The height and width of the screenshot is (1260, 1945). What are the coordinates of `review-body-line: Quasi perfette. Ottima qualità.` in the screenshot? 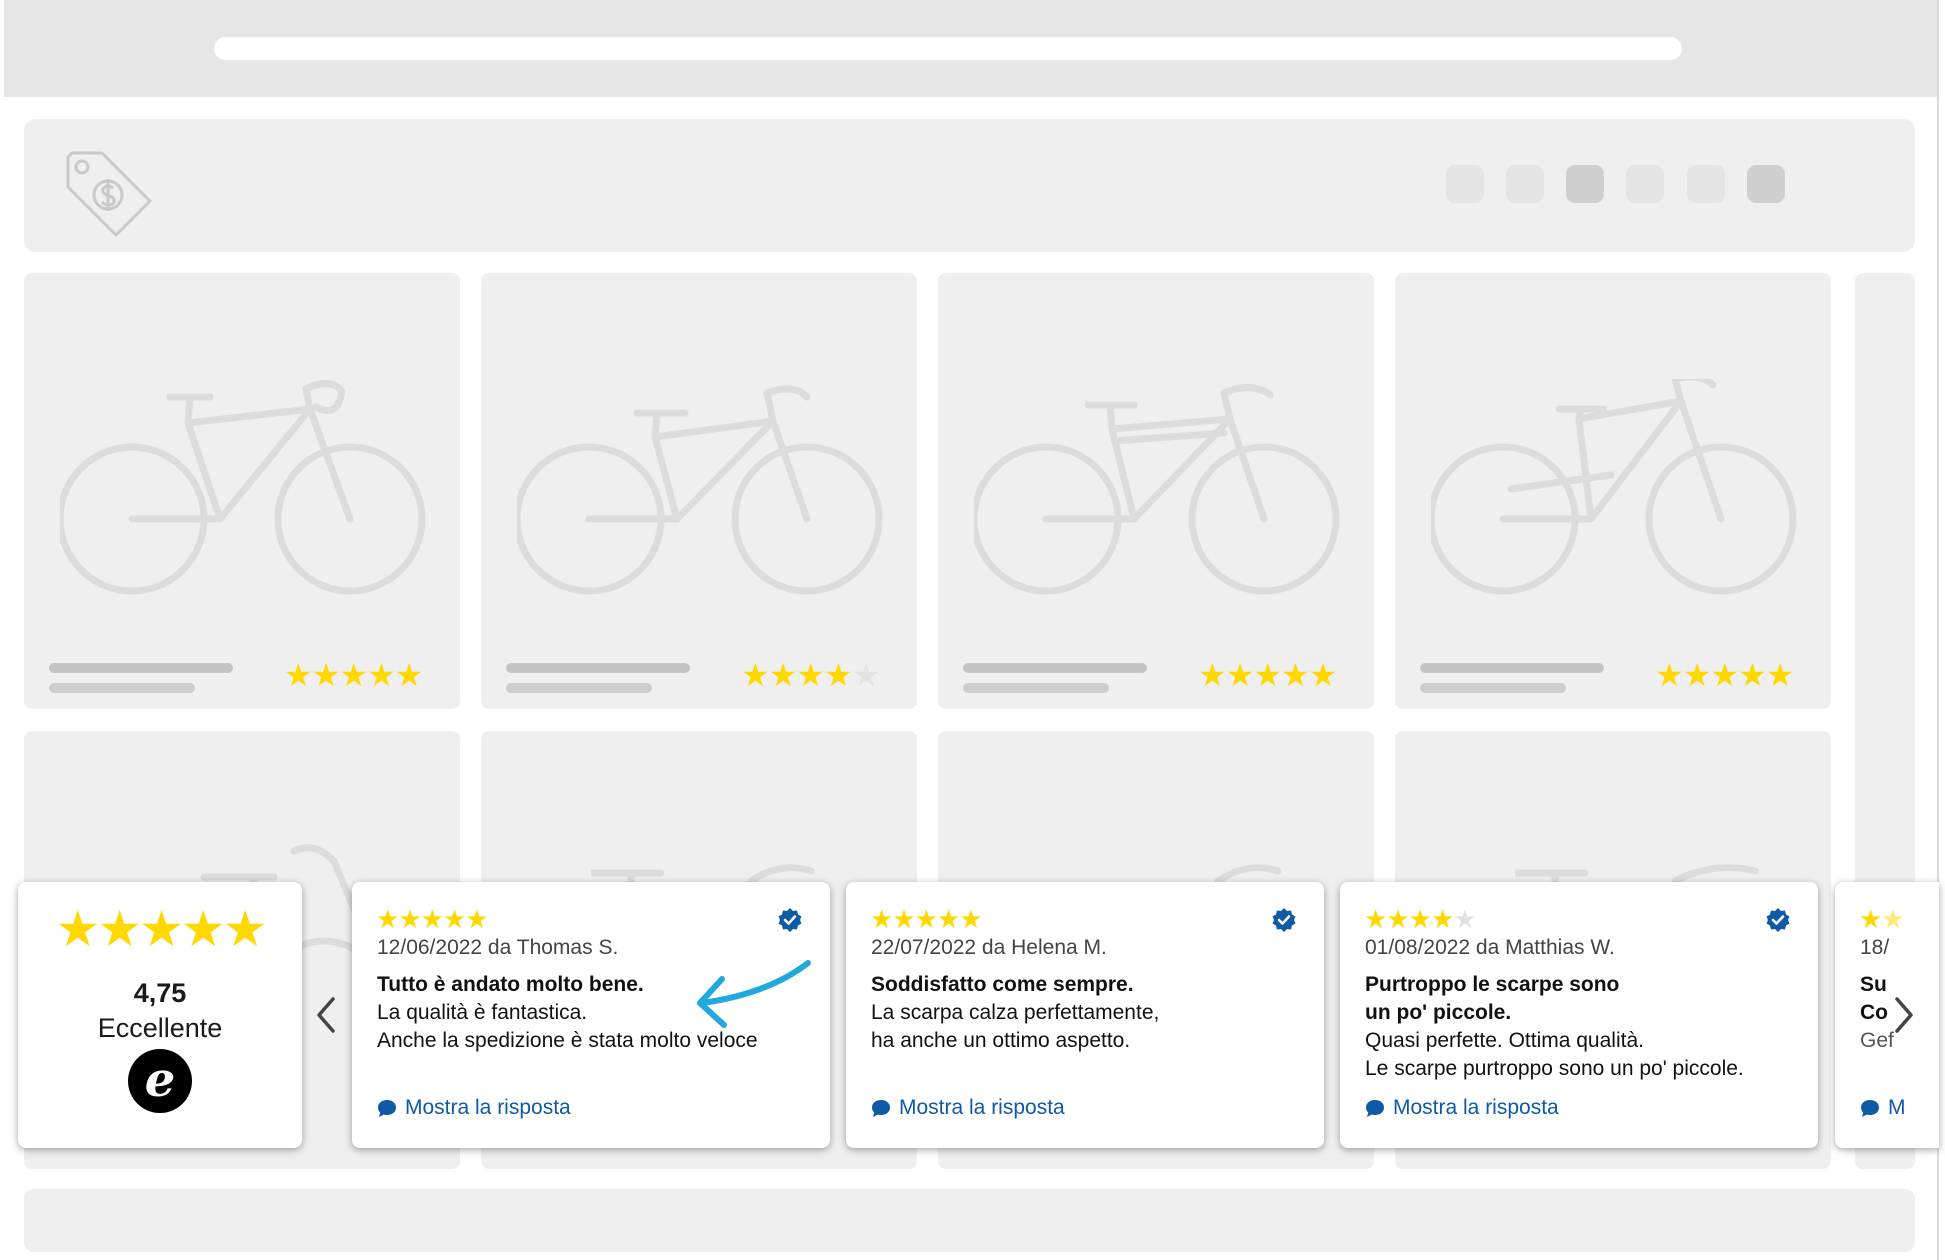 It's located at (1504, 1040).